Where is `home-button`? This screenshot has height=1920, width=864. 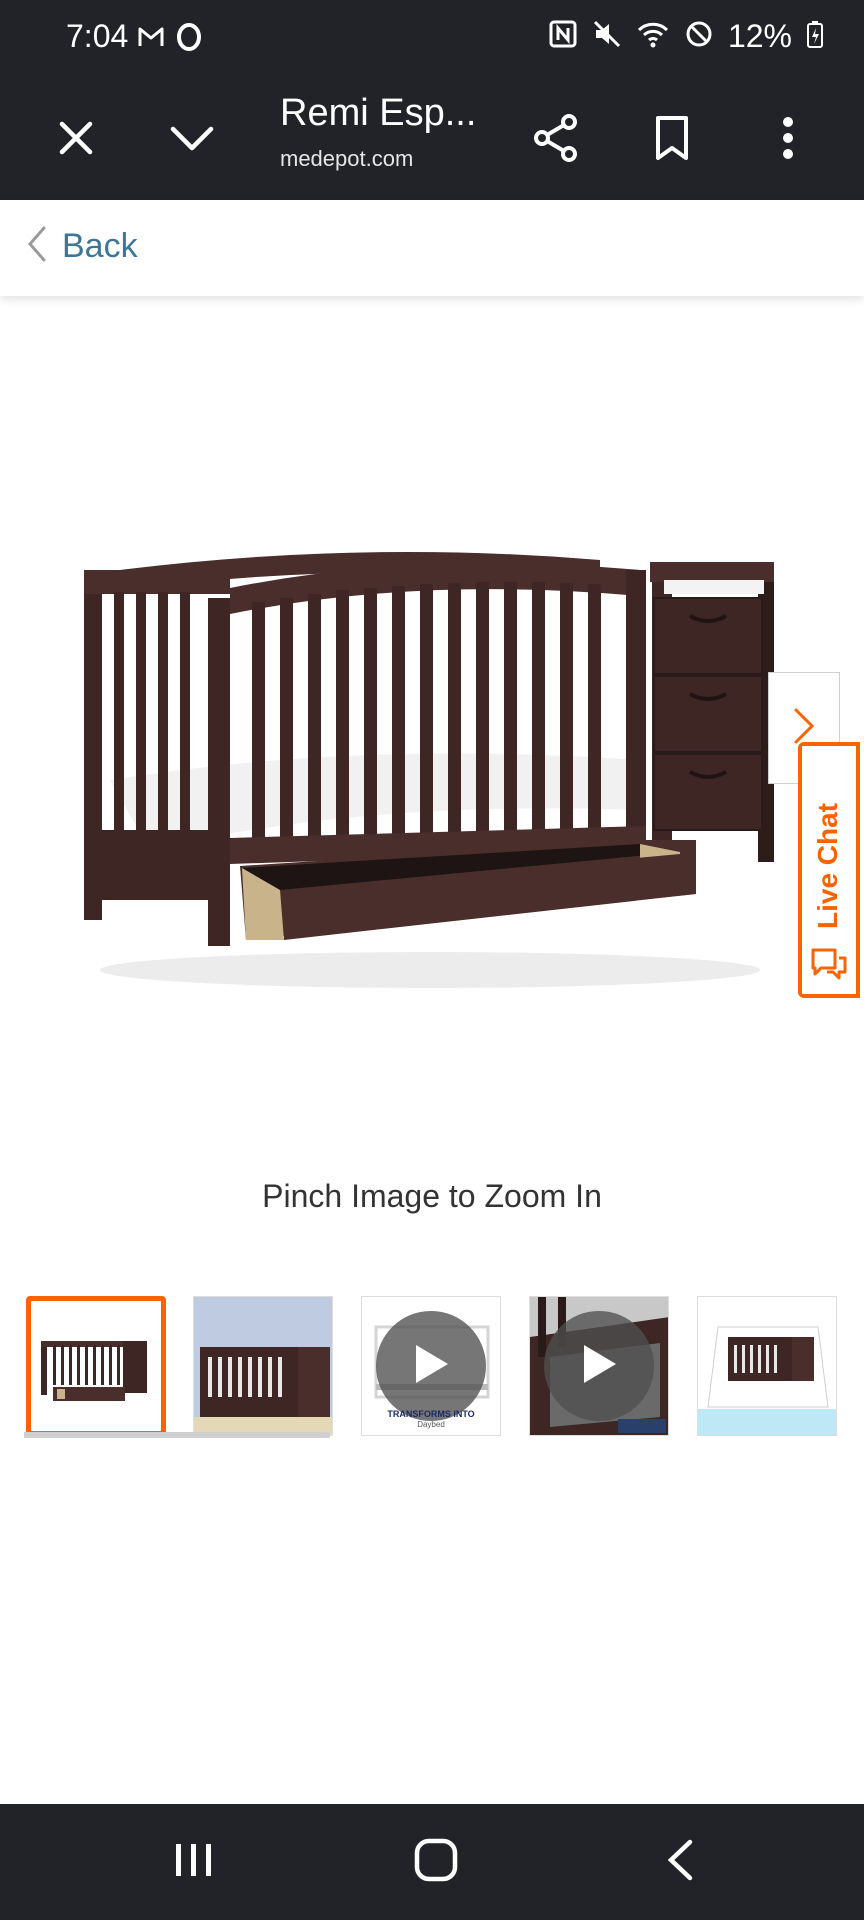 home-button is located at coordinates (436, 1862).